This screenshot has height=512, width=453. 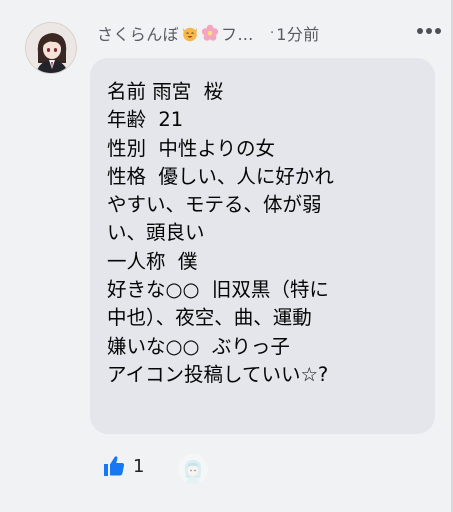 What do you see at coordinates (51, 48) in the screenshot?
I see `author-avatar` at bounding box center [51, 48].